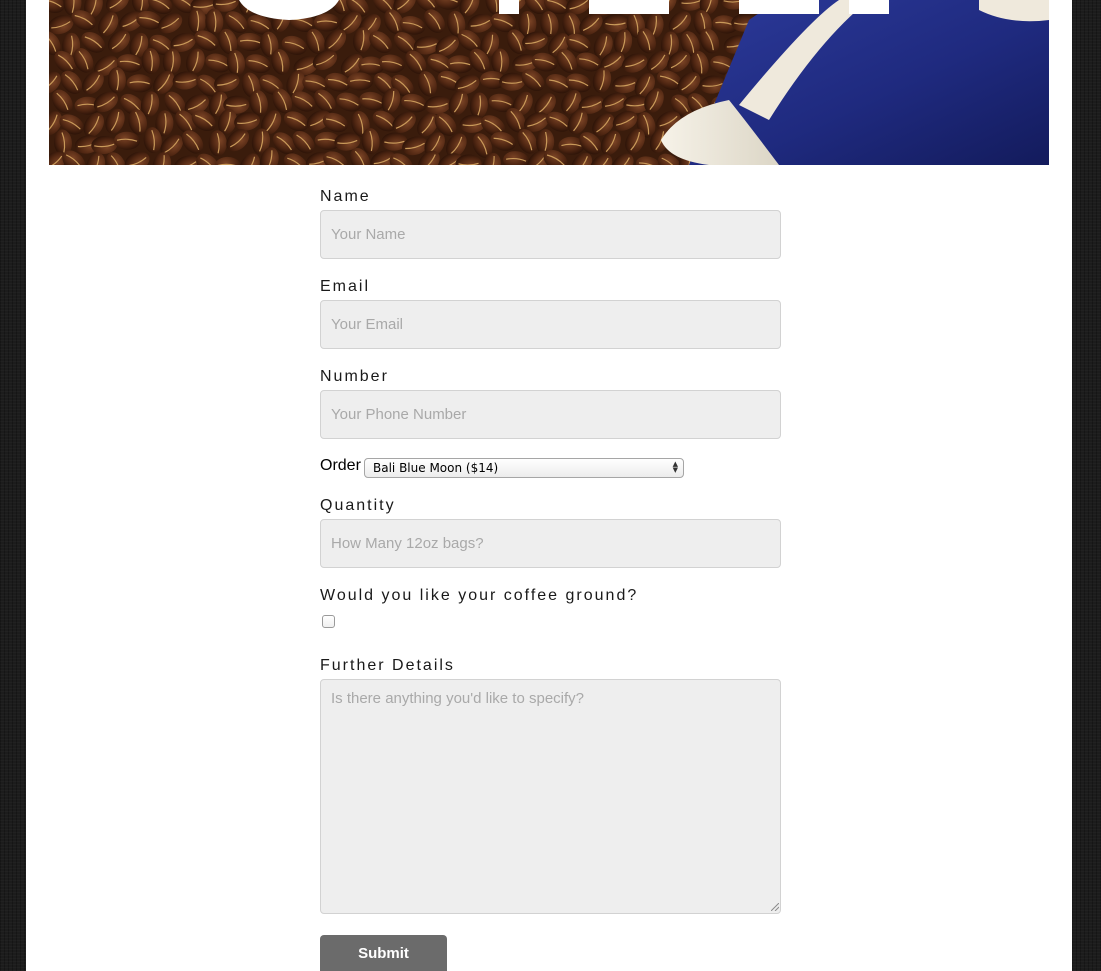 This screenshot has height=971, width=1101. Describe the element at coordinates (550, 543) in the screenshot. I see `quantity-input` at that location.